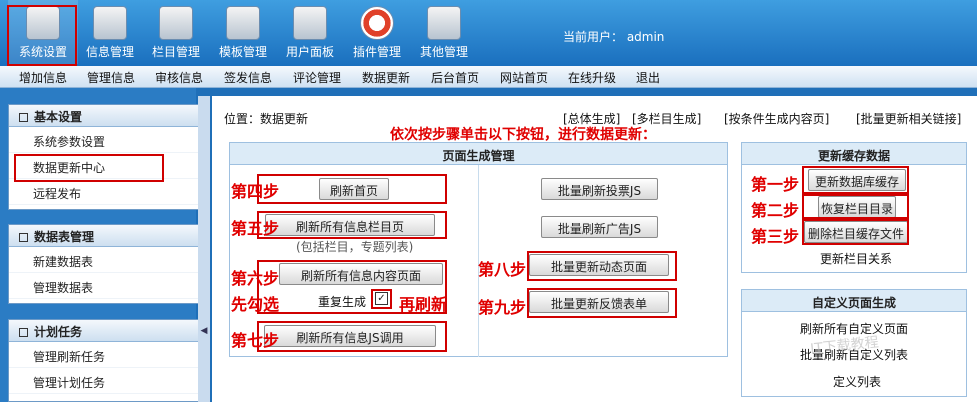  Describe the element at coordinates (110, 23) in the screenshot. I see `documents-icon` at that location.